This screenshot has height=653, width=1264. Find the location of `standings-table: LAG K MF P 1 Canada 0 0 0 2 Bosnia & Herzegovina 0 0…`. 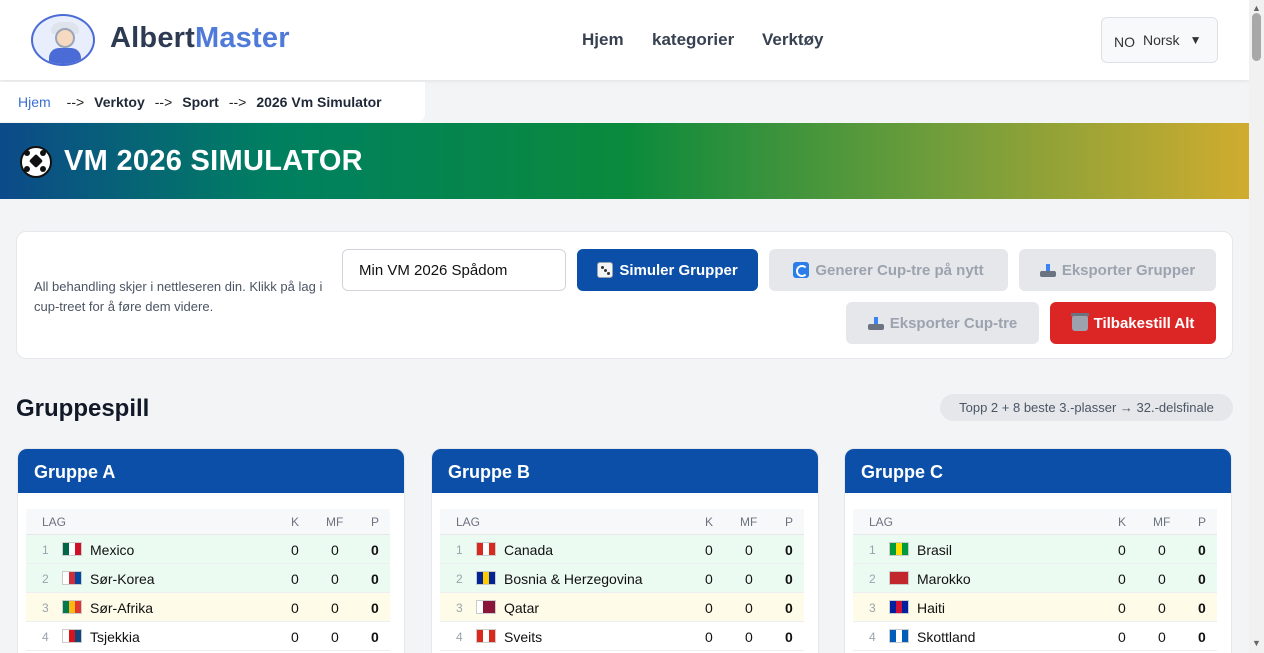

standings-table: LAG K MF P 1 Canada 0 0 0 2 Bosnia & Herzegovina 0 0… is located at coordinates (622, 580).